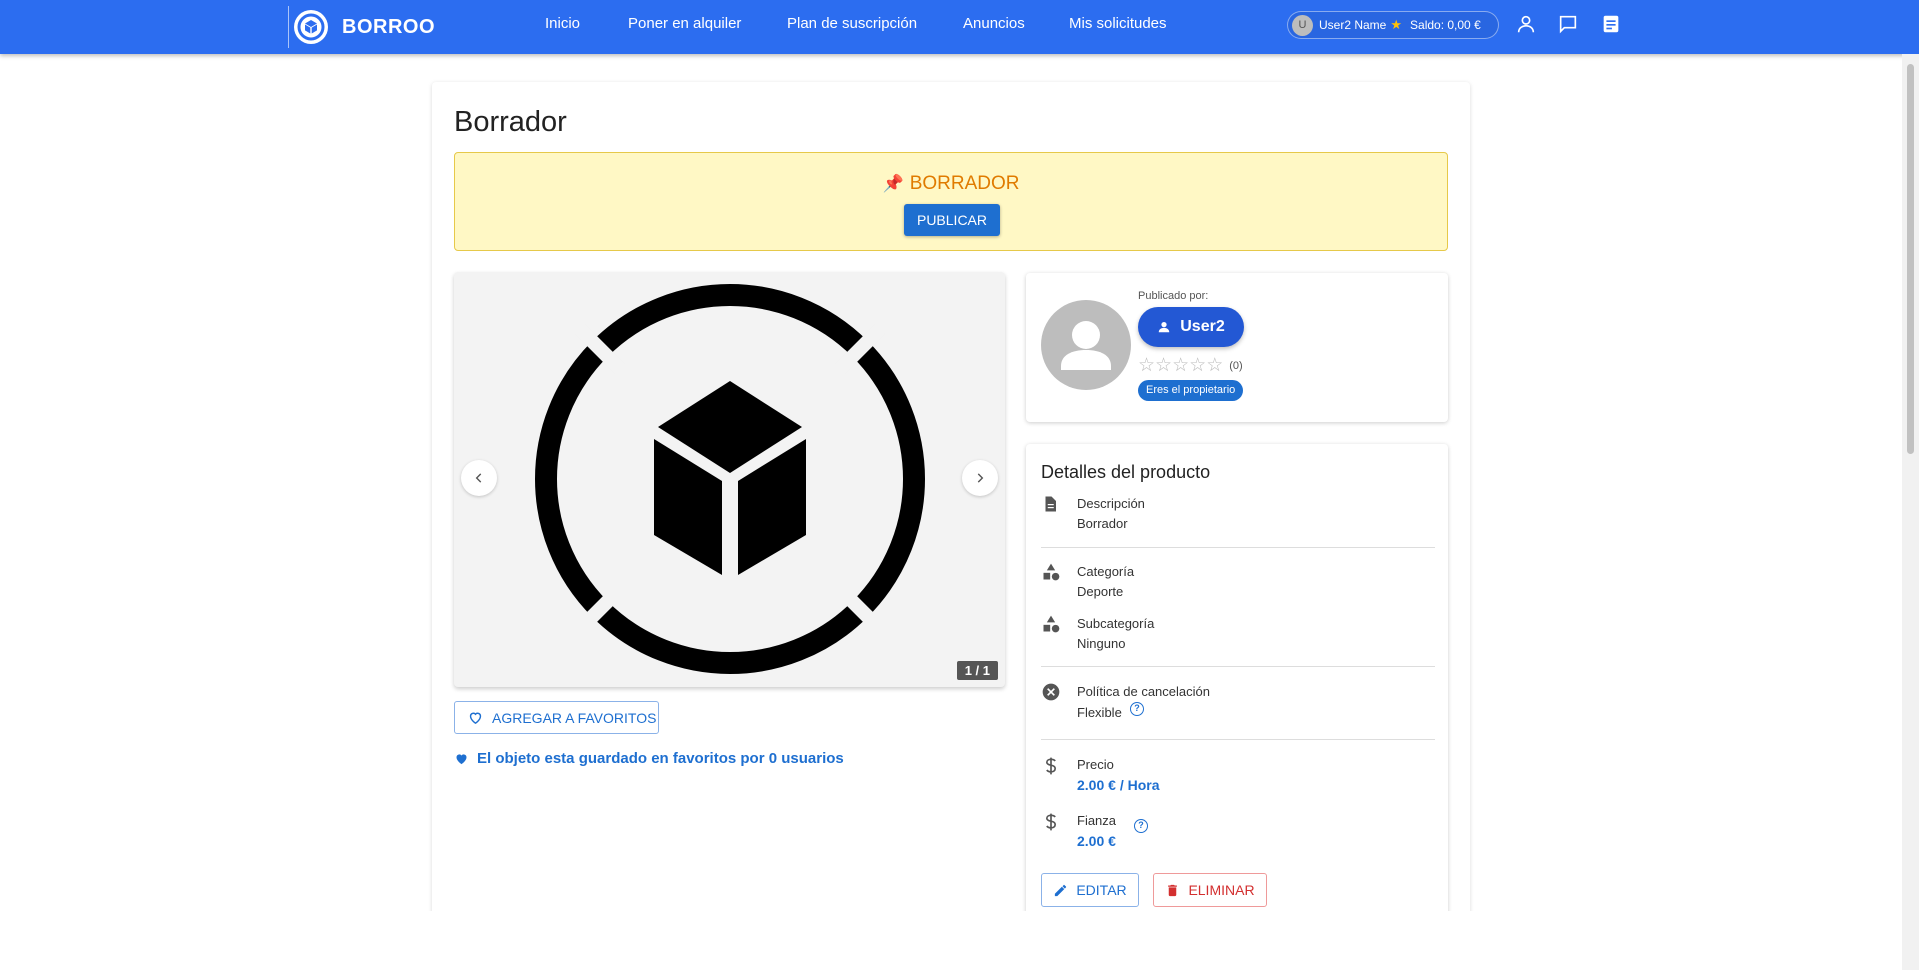 Image resolution: width=1919 pixels, height=970 pixels. I want to click on heart-outline-icon, so click(475, 718).